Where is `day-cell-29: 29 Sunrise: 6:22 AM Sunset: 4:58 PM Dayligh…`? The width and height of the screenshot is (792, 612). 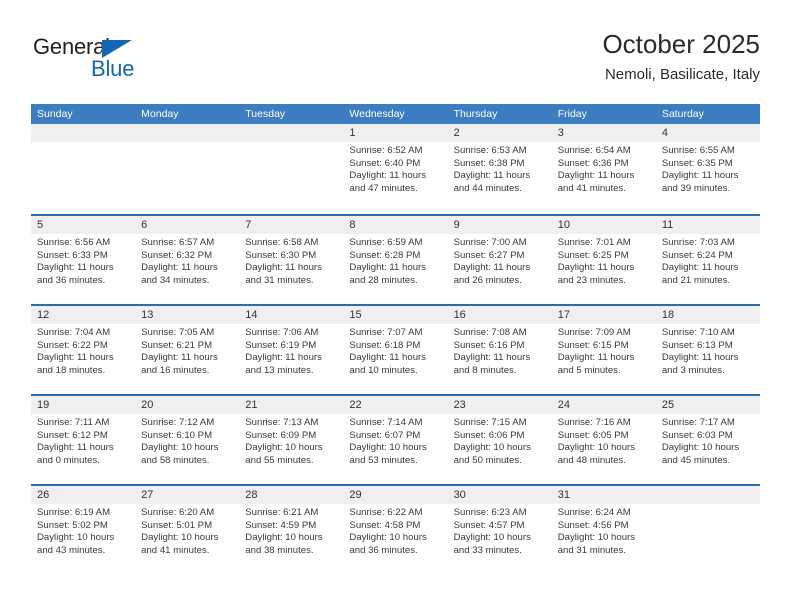
day-cell-29: 29 Sunrise: 6:22 AM Sunset: 4:58 PM Dayligh… is located at coordinates (395, 530).